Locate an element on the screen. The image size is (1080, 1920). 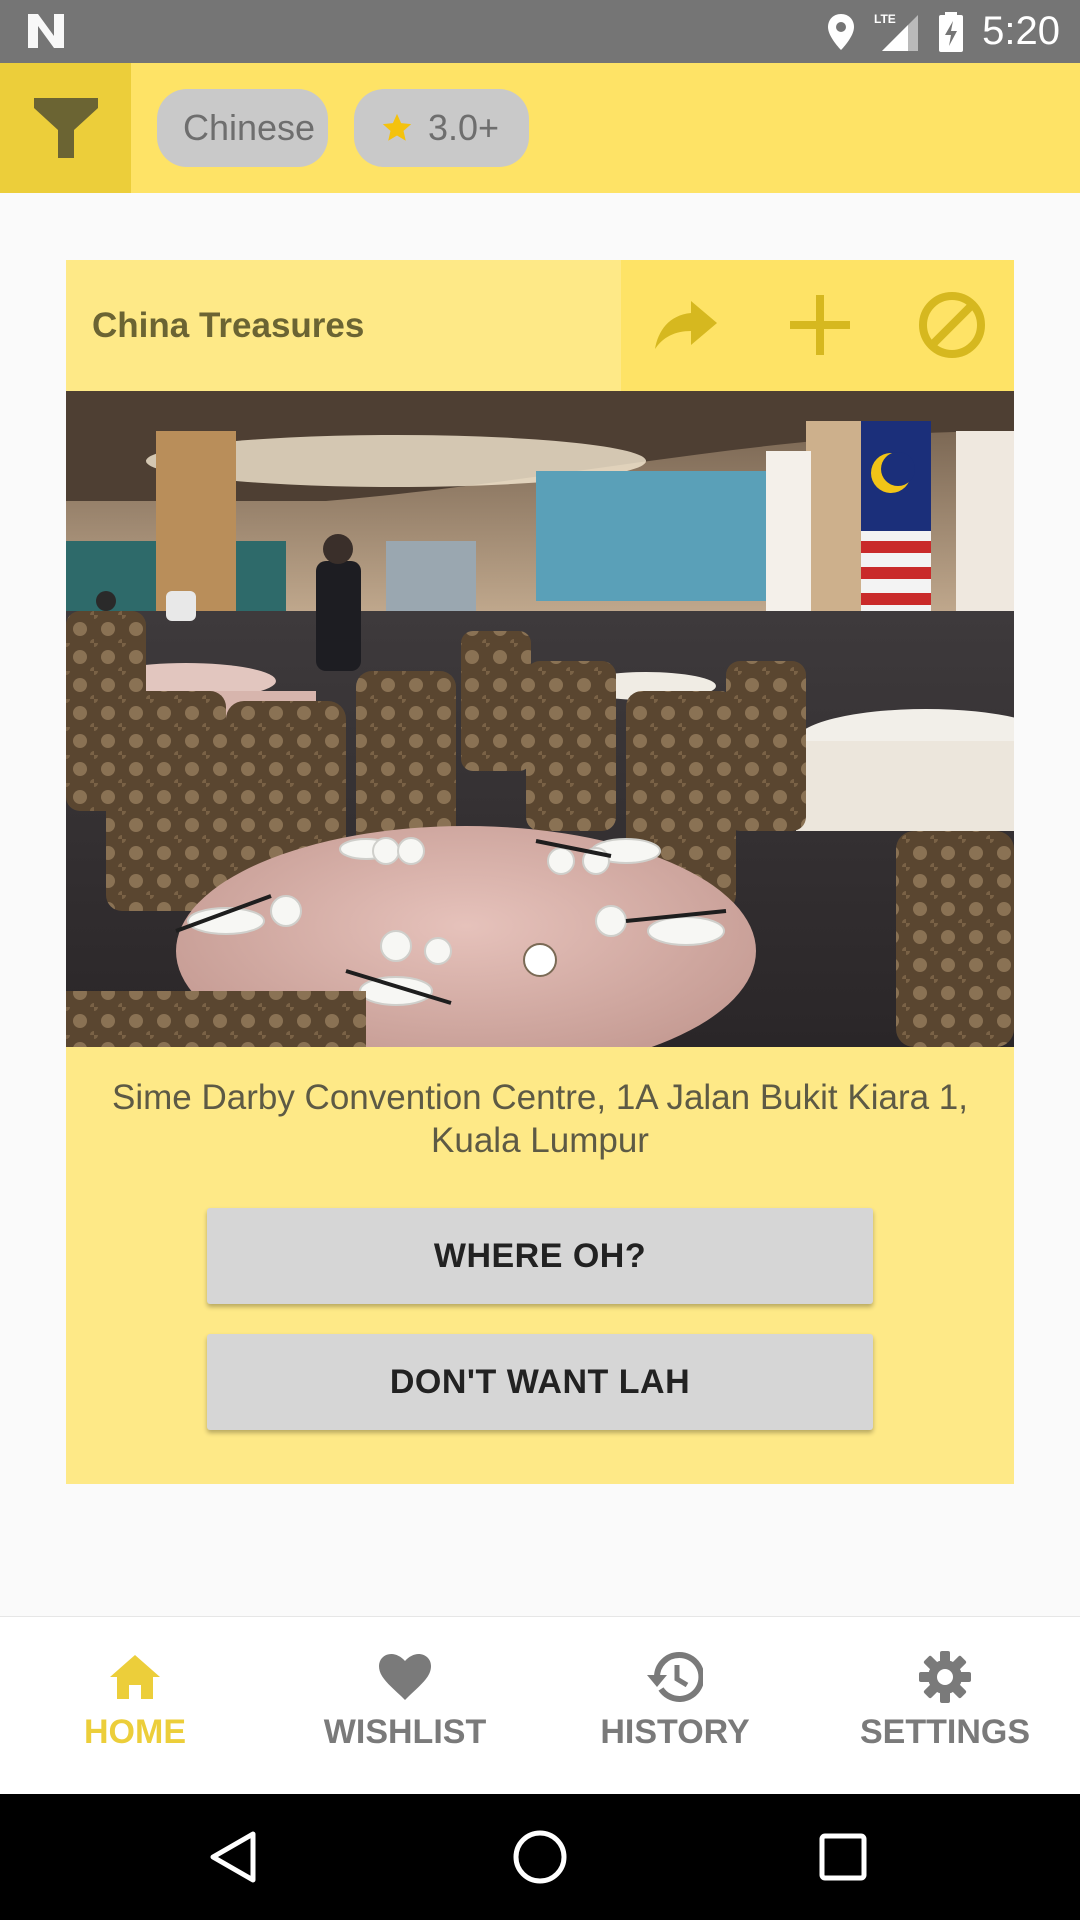
nav-home-label: HOME is located at coordinates (135, 1732).